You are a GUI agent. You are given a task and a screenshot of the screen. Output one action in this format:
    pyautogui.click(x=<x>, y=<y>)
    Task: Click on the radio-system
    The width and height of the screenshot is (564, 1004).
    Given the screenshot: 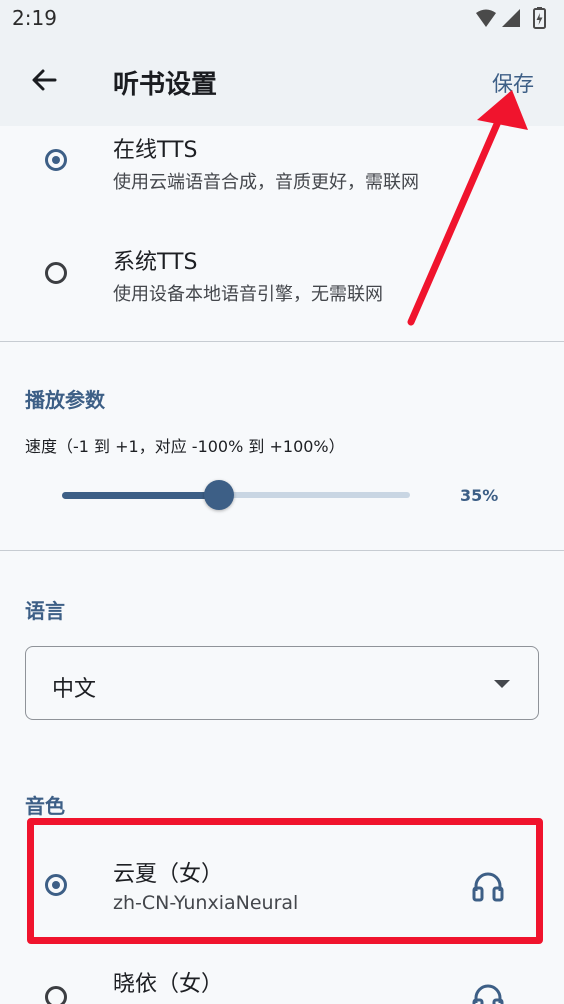 What is the action you would take?
    pyautogui.click(x=56, y=273)
    